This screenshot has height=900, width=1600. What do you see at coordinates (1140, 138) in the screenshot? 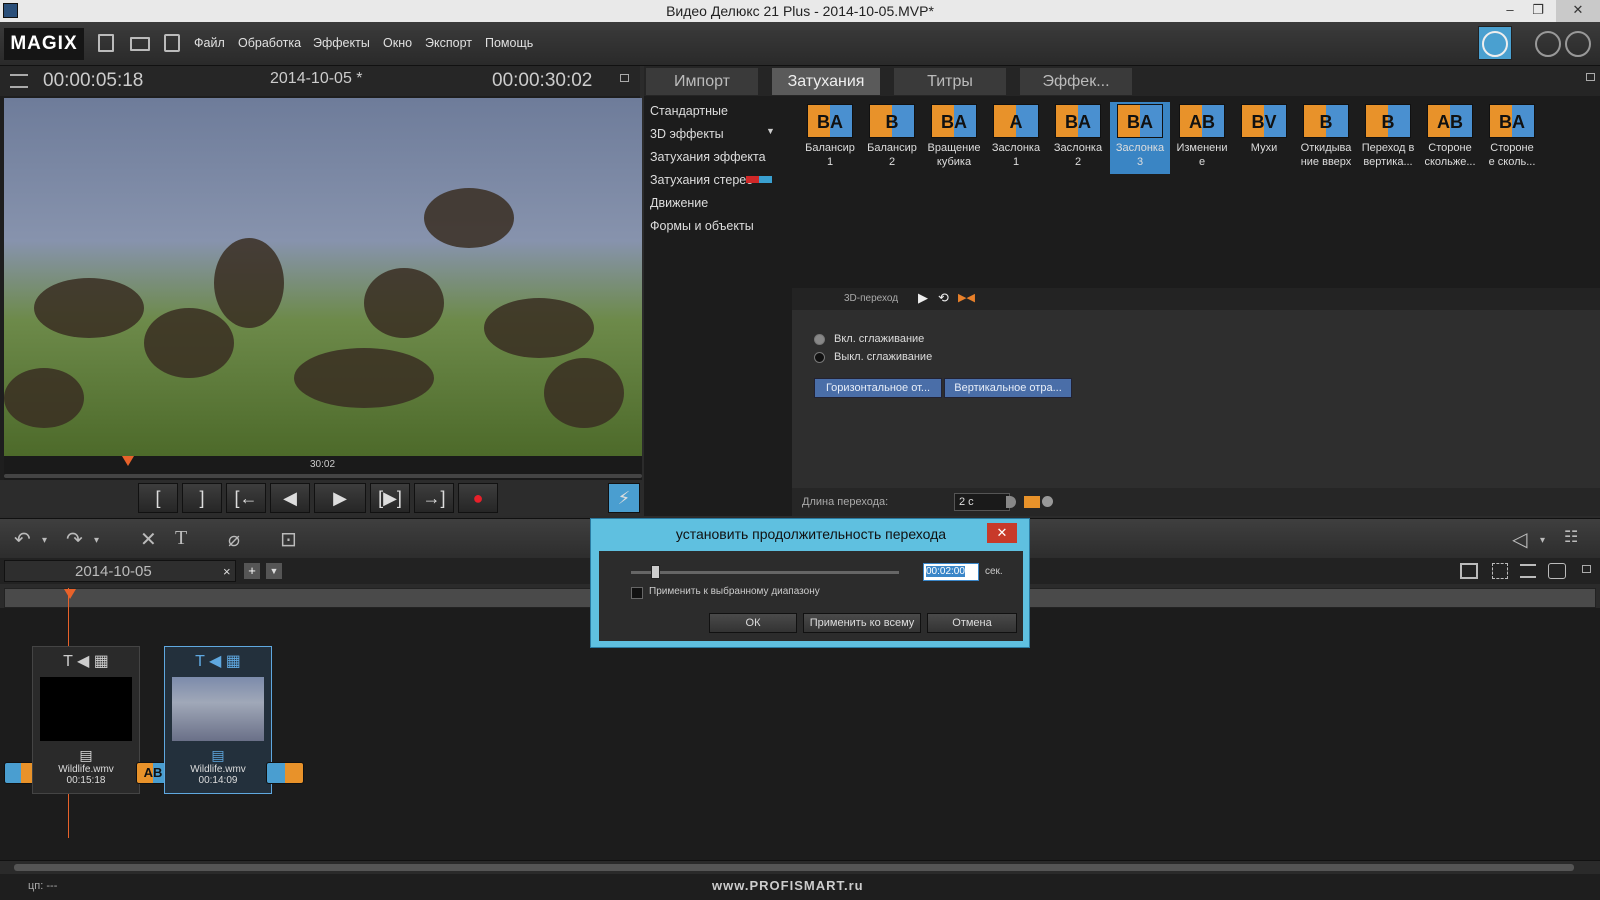
I see `transition-tile-selected: BA Заслонка 3` at bounding box center [1140, 138].